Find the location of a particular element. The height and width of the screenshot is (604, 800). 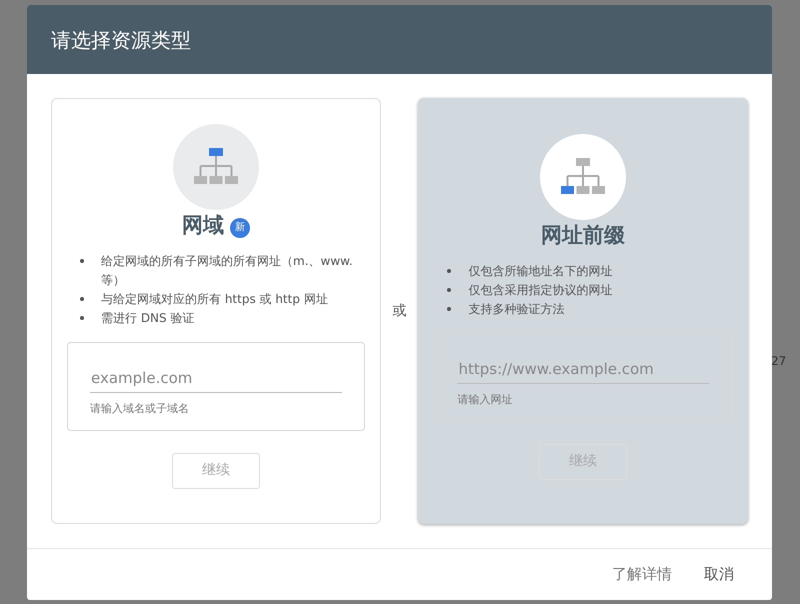

new-badge: 新 is located at coordinates (240, 228).